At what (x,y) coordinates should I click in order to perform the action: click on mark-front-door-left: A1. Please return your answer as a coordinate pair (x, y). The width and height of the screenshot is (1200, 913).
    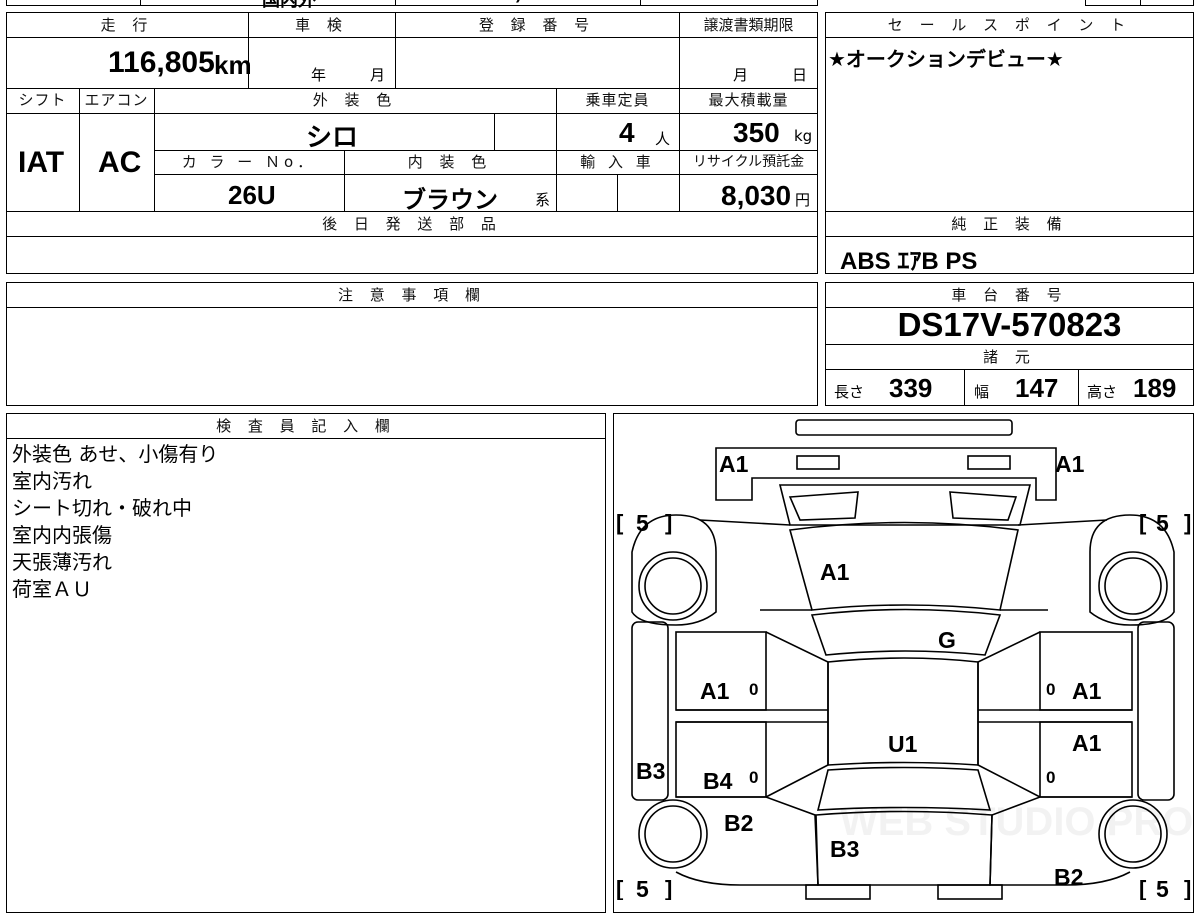
    Looking at the image, I should click on (715, 691).